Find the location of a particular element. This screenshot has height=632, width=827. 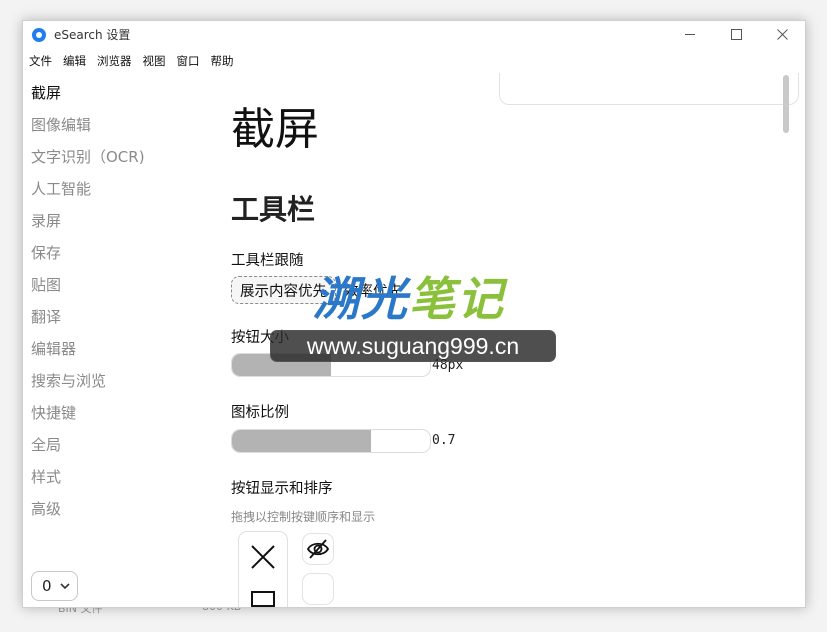

watermark-logo-part1: 溯光 is located at coordinates (361, 299).